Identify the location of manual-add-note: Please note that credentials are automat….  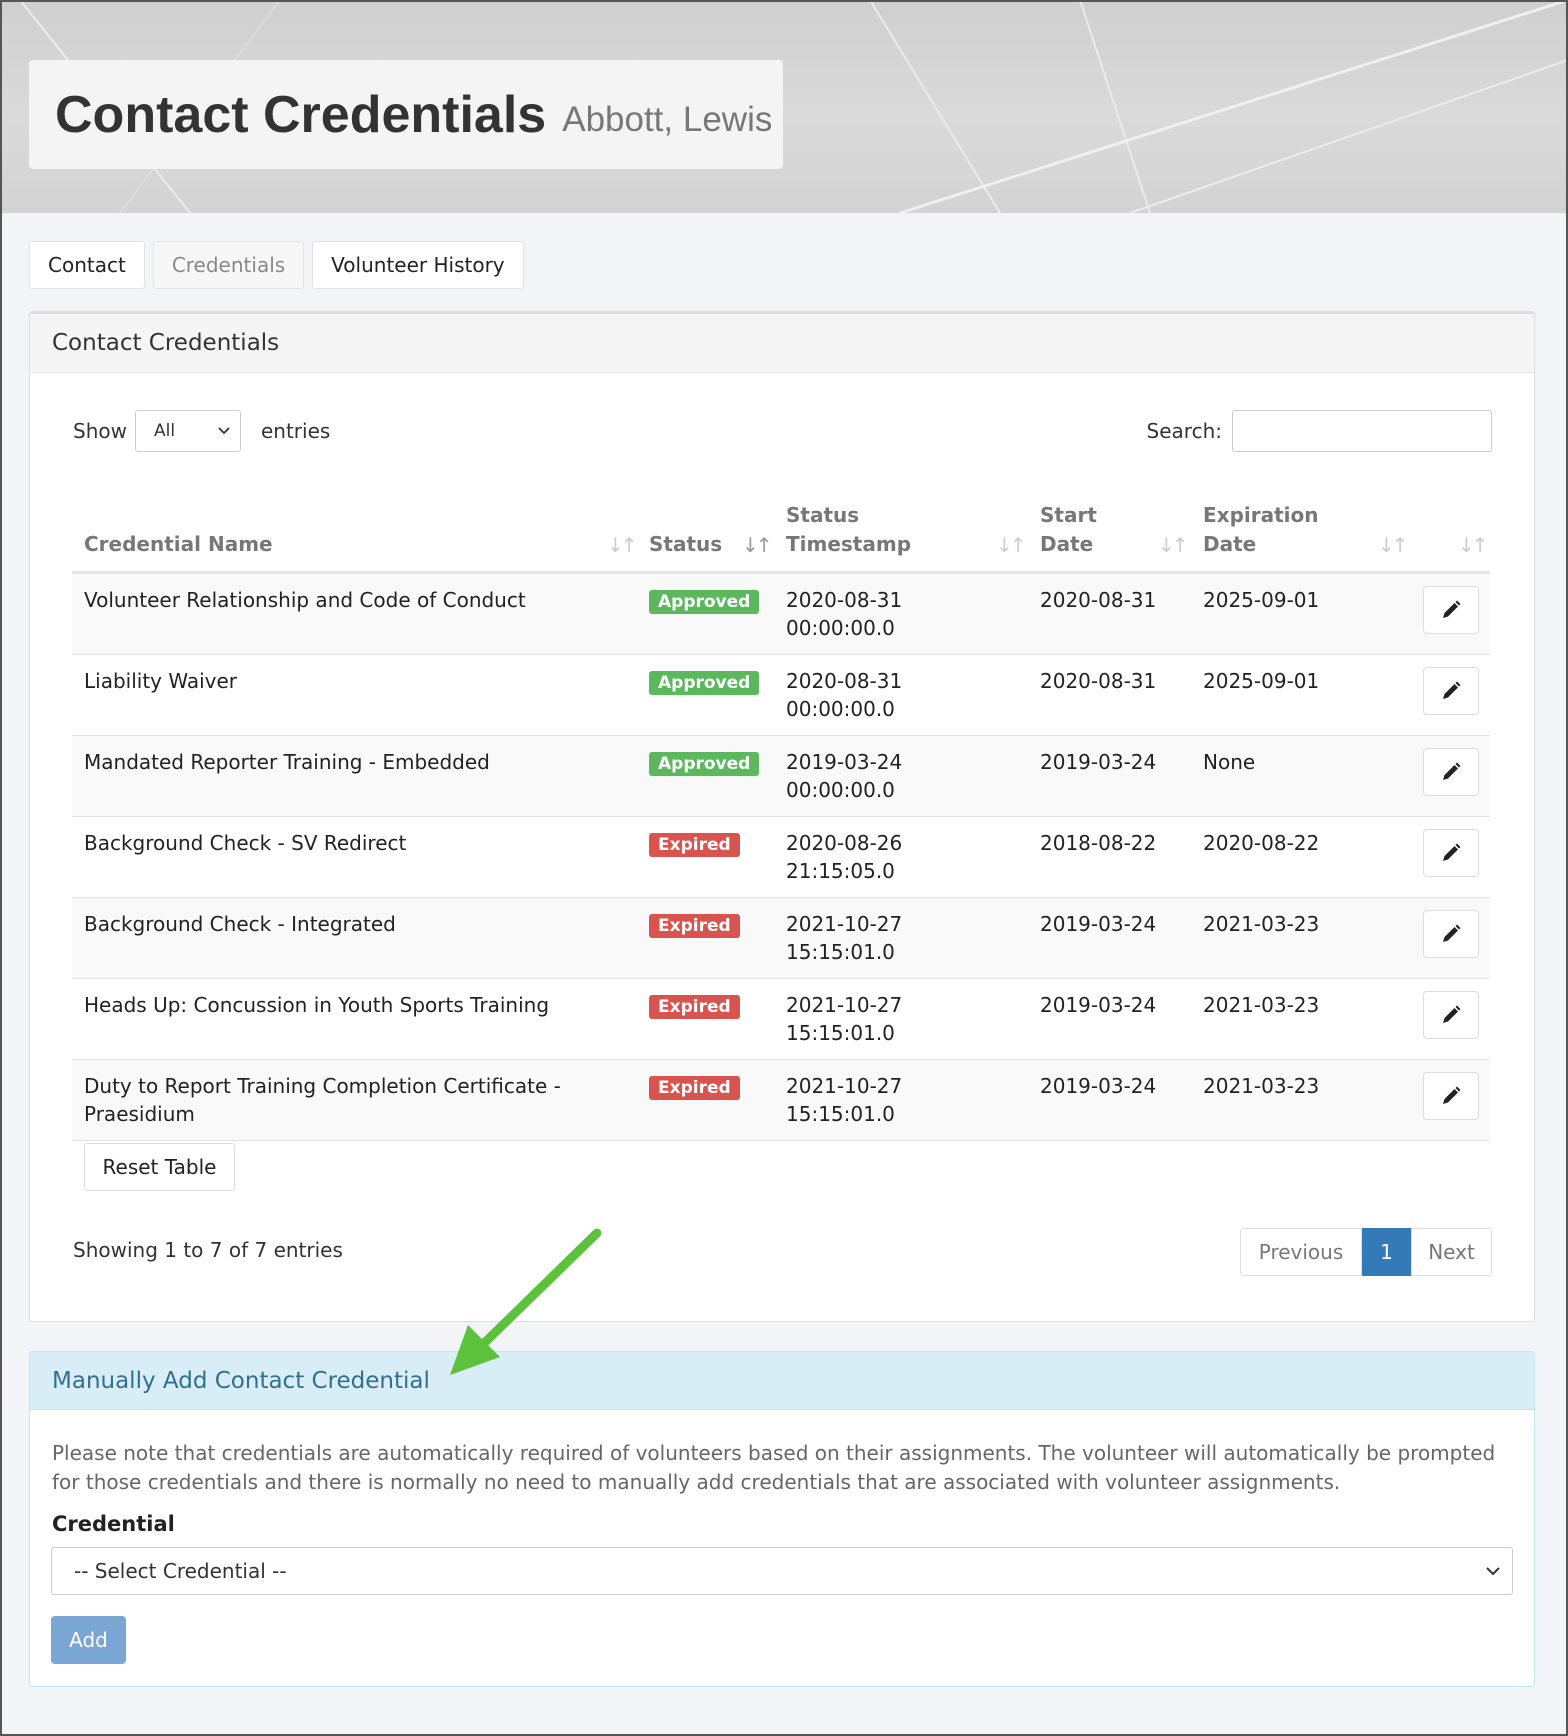
(774, 1467).